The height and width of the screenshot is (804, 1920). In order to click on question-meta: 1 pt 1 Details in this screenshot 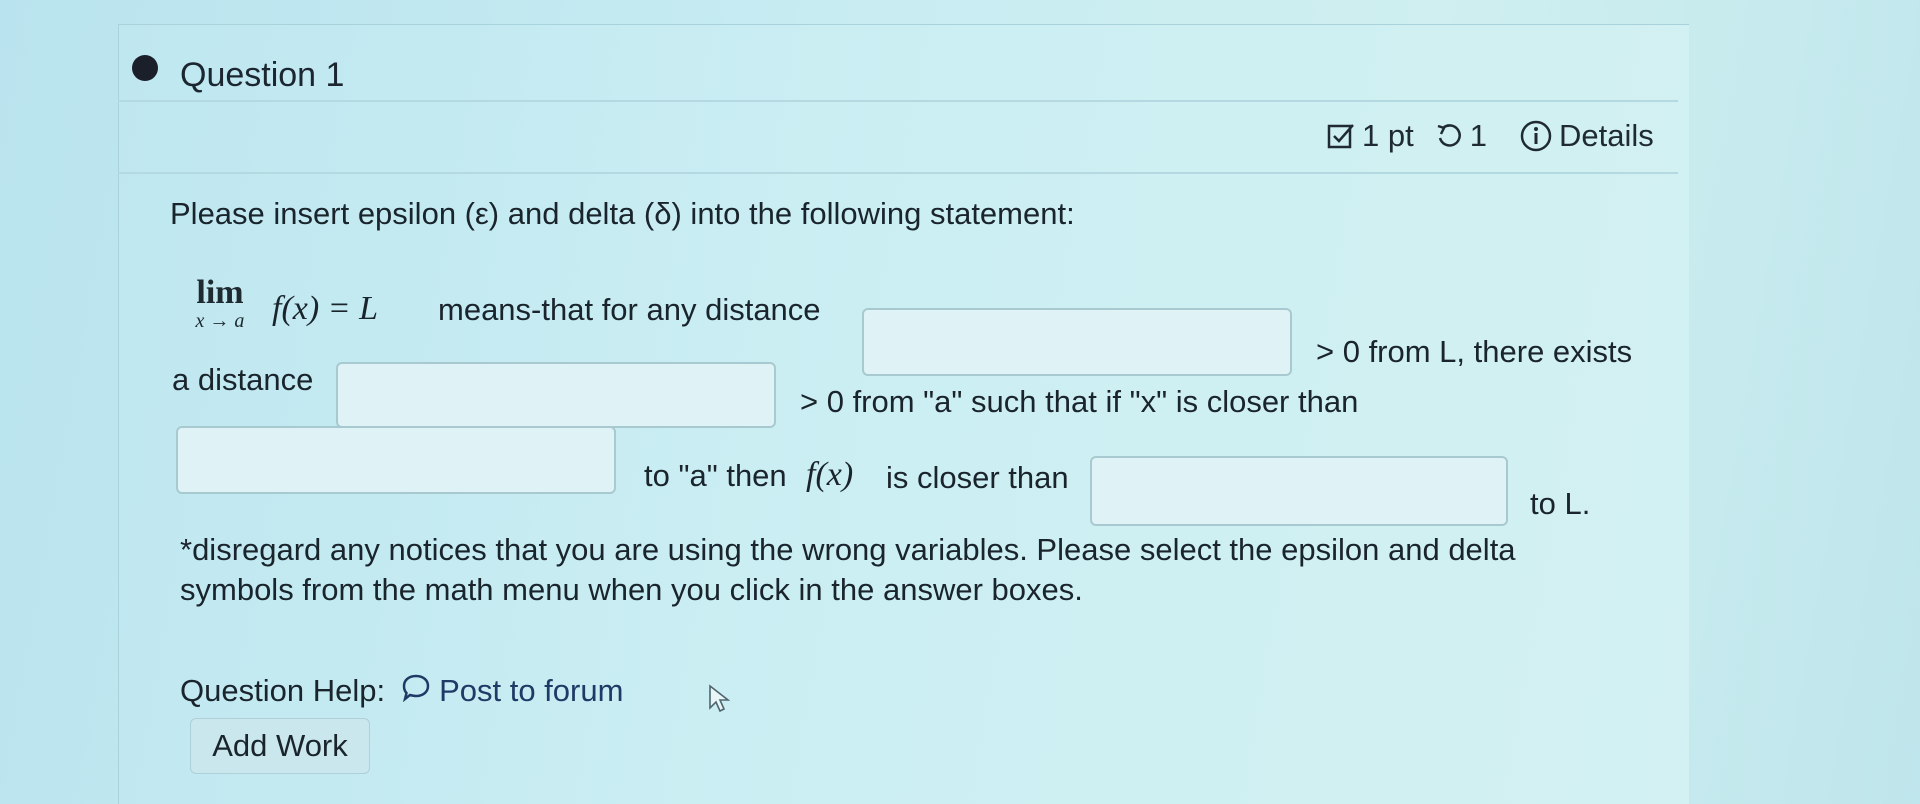, I will do `click(1490, 136)`.